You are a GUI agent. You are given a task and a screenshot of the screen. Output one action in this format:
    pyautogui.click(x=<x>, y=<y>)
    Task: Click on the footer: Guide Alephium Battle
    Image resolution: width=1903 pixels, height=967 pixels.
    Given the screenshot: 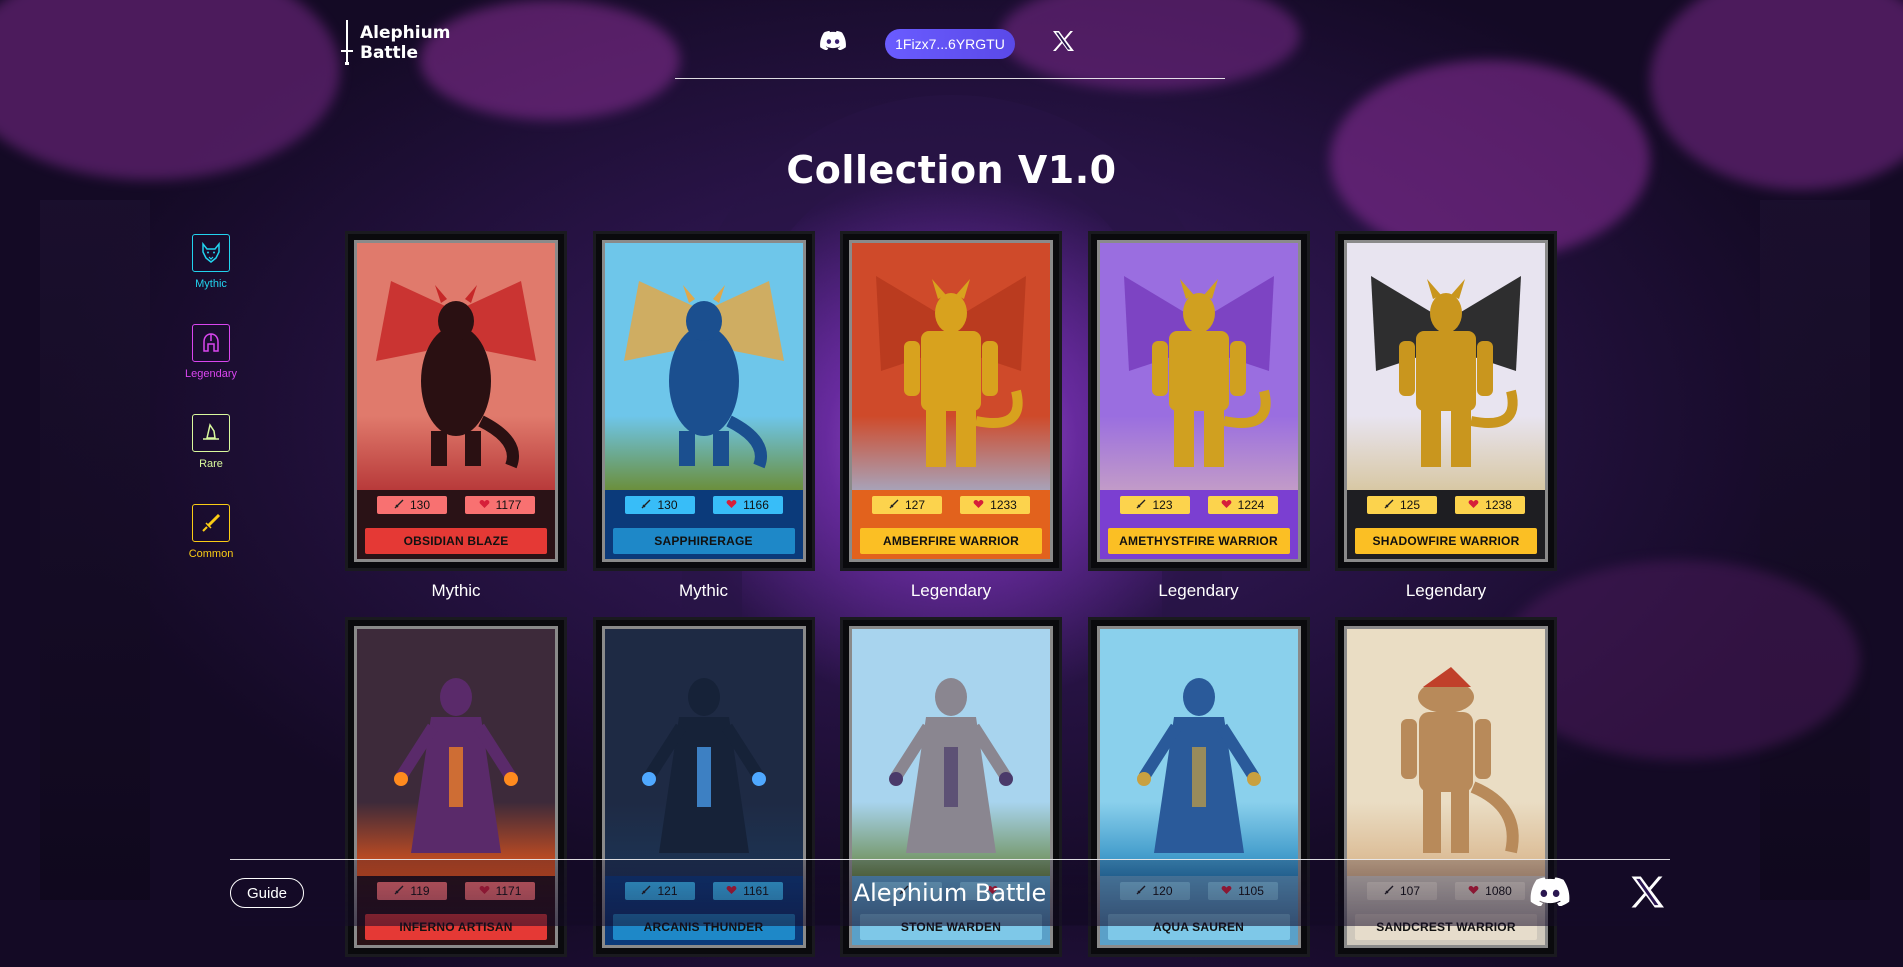 What is the action you would take?
    pyautogui.click(x=950, y=892)
    